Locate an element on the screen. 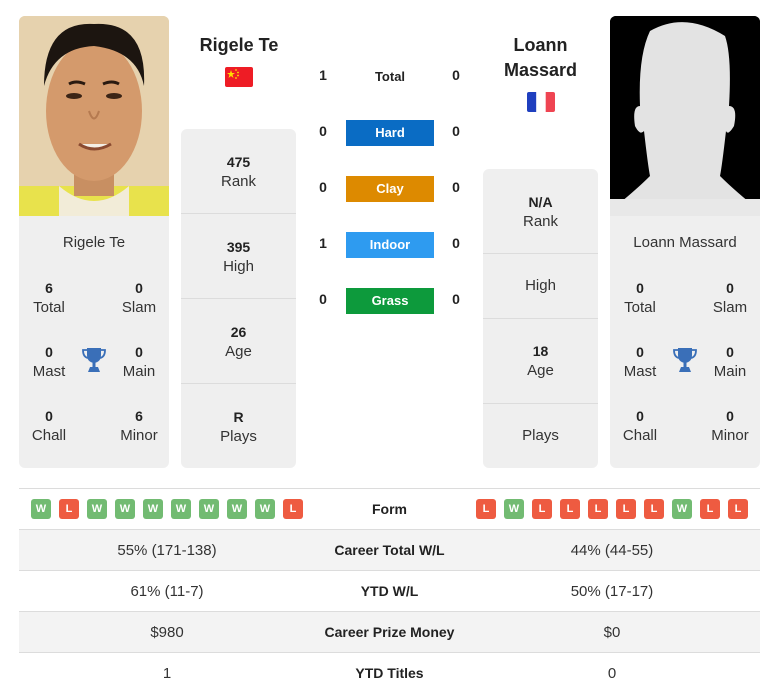 This screenshot has width=779, height=699. player1-masters-titles: 0 Mast is located at coordinates (49, 362).